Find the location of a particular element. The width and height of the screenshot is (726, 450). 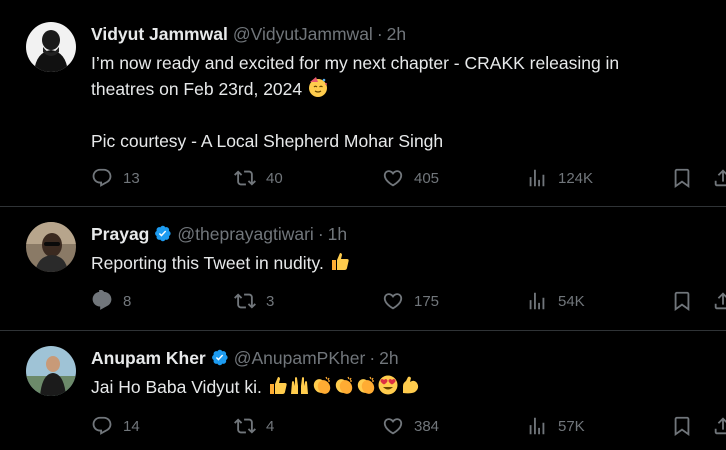

retweet-button: 4 is located at coordinates (254, 426).